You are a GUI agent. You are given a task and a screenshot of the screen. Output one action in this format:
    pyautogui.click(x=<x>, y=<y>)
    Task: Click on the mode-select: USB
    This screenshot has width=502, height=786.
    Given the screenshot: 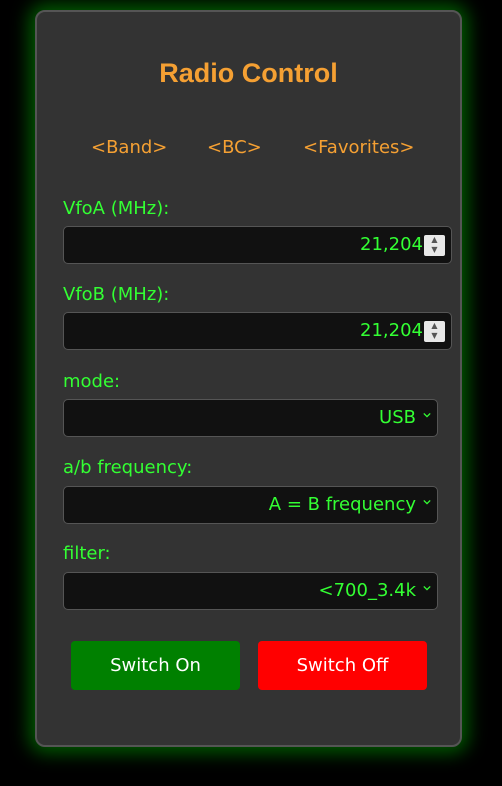 What is the action you would take?
    pyautogui.click(x=250, y=418)
    